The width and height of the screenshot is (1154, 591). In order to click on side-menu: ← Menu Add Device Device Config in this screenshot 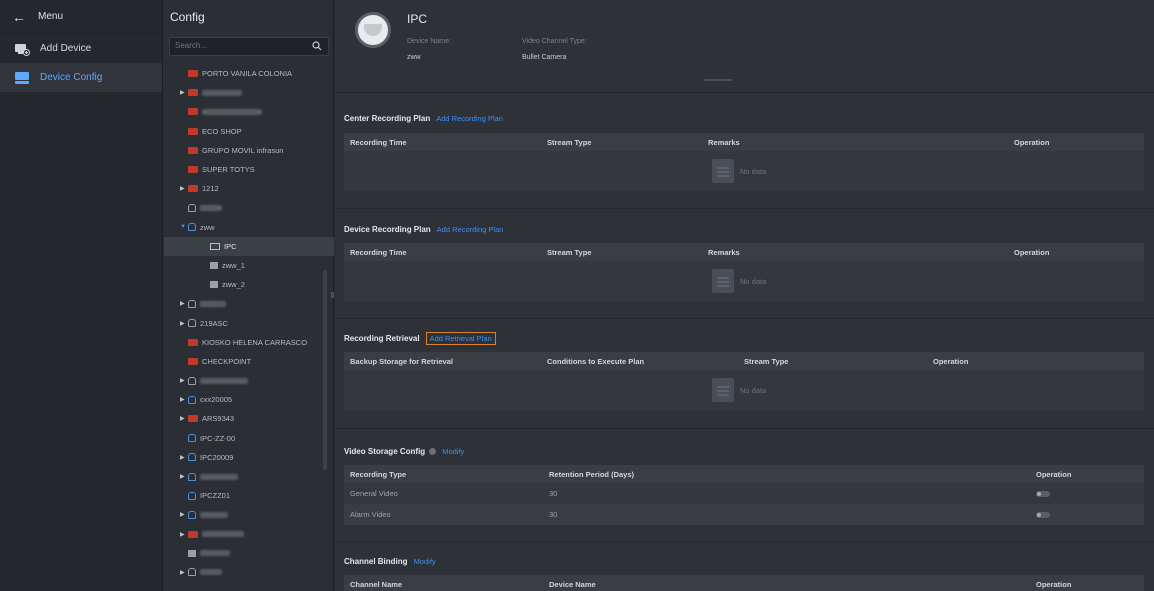, I will do `click(81, 295)`.